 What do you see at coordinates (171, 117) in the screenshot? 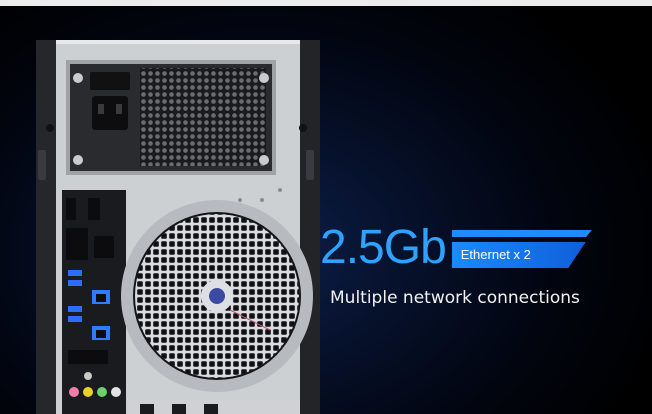
I see `power-supply` at bounding box center [171, 117].